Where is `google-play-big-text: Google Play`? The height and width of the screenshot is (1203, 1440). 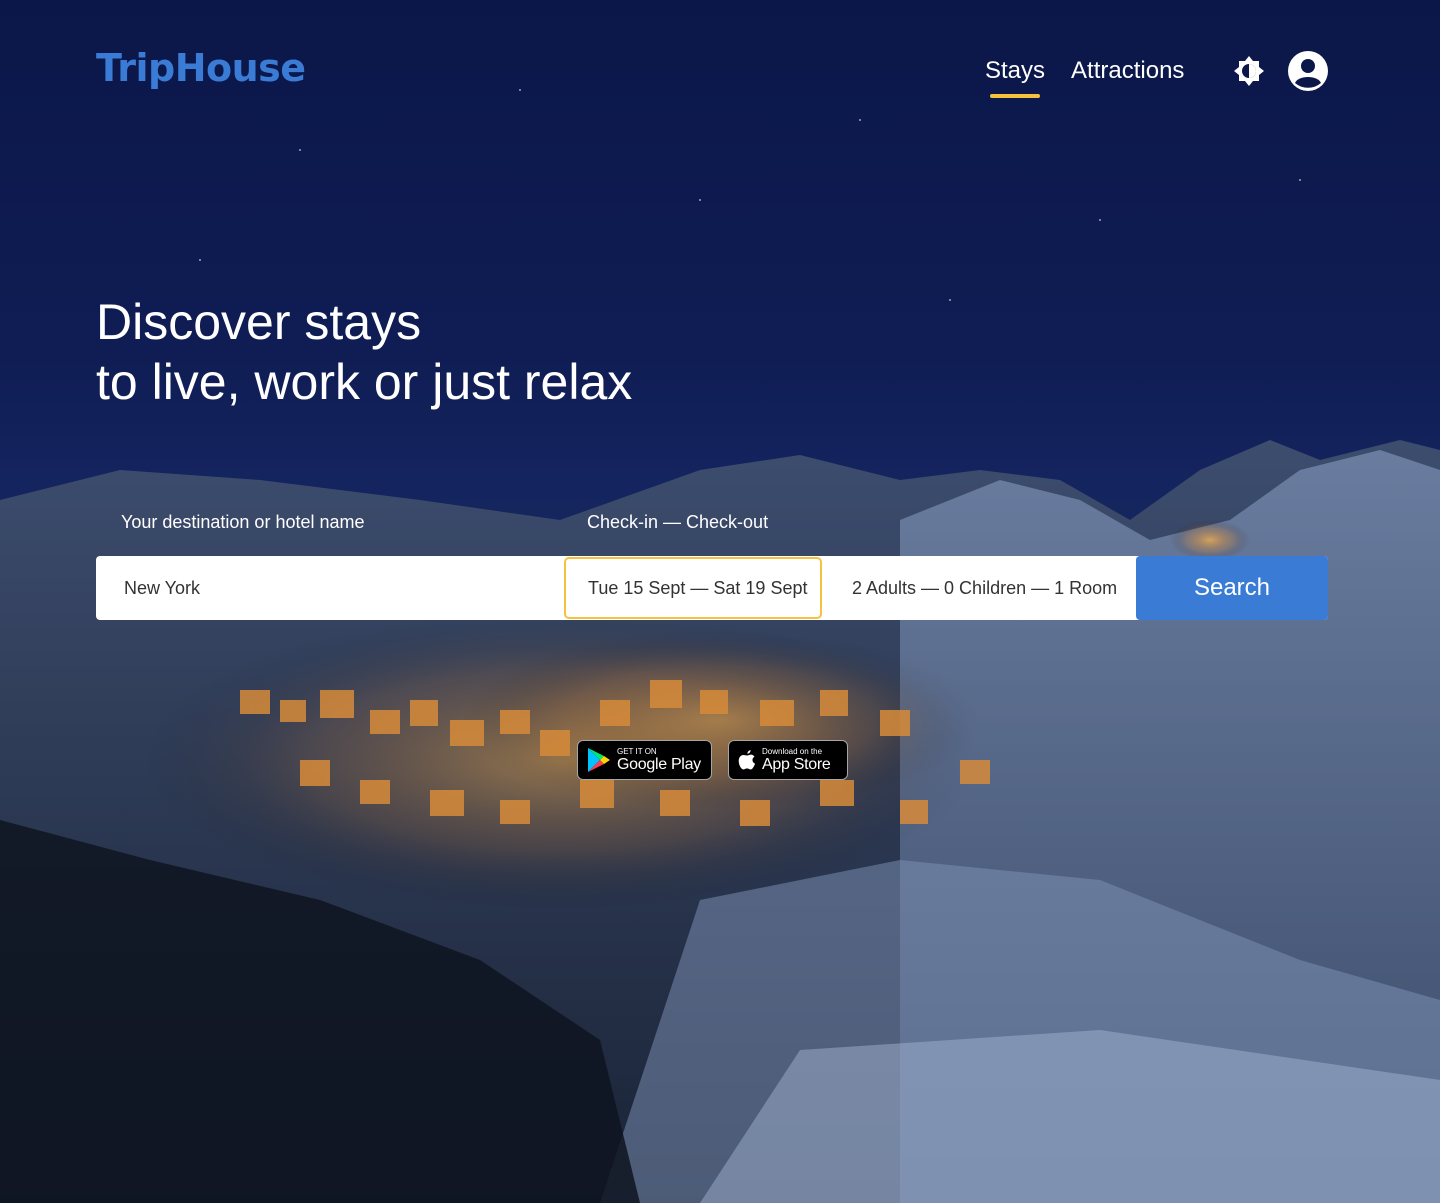 google-play-big-text: Google Play is located at coordinates (659, 764).